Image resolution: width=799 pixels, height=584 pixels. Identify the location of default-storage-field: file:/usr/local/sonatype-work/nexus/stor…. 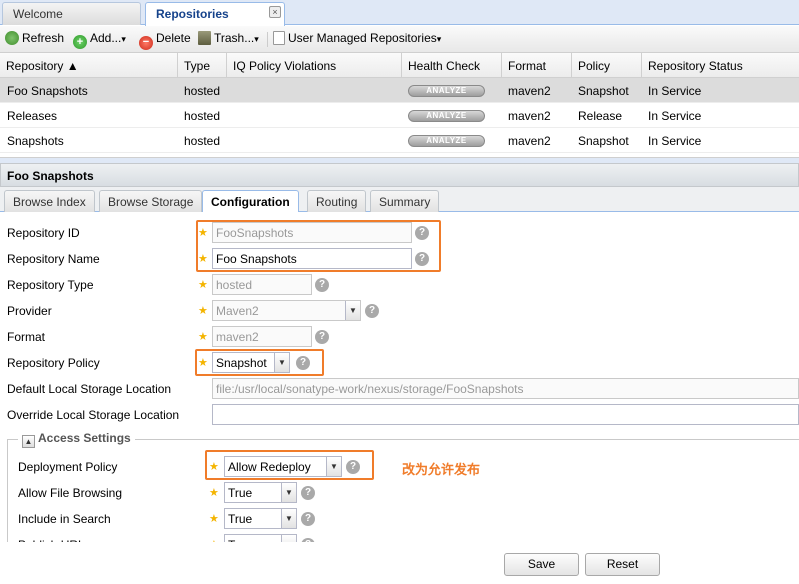
(505, 388).